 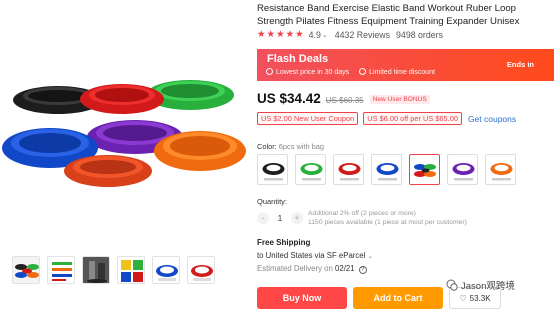 What do you see at coordinates (492, 119) in the screenshot?
I see `get-coupons-link: Get coupons` at bounding box center [492, 119].